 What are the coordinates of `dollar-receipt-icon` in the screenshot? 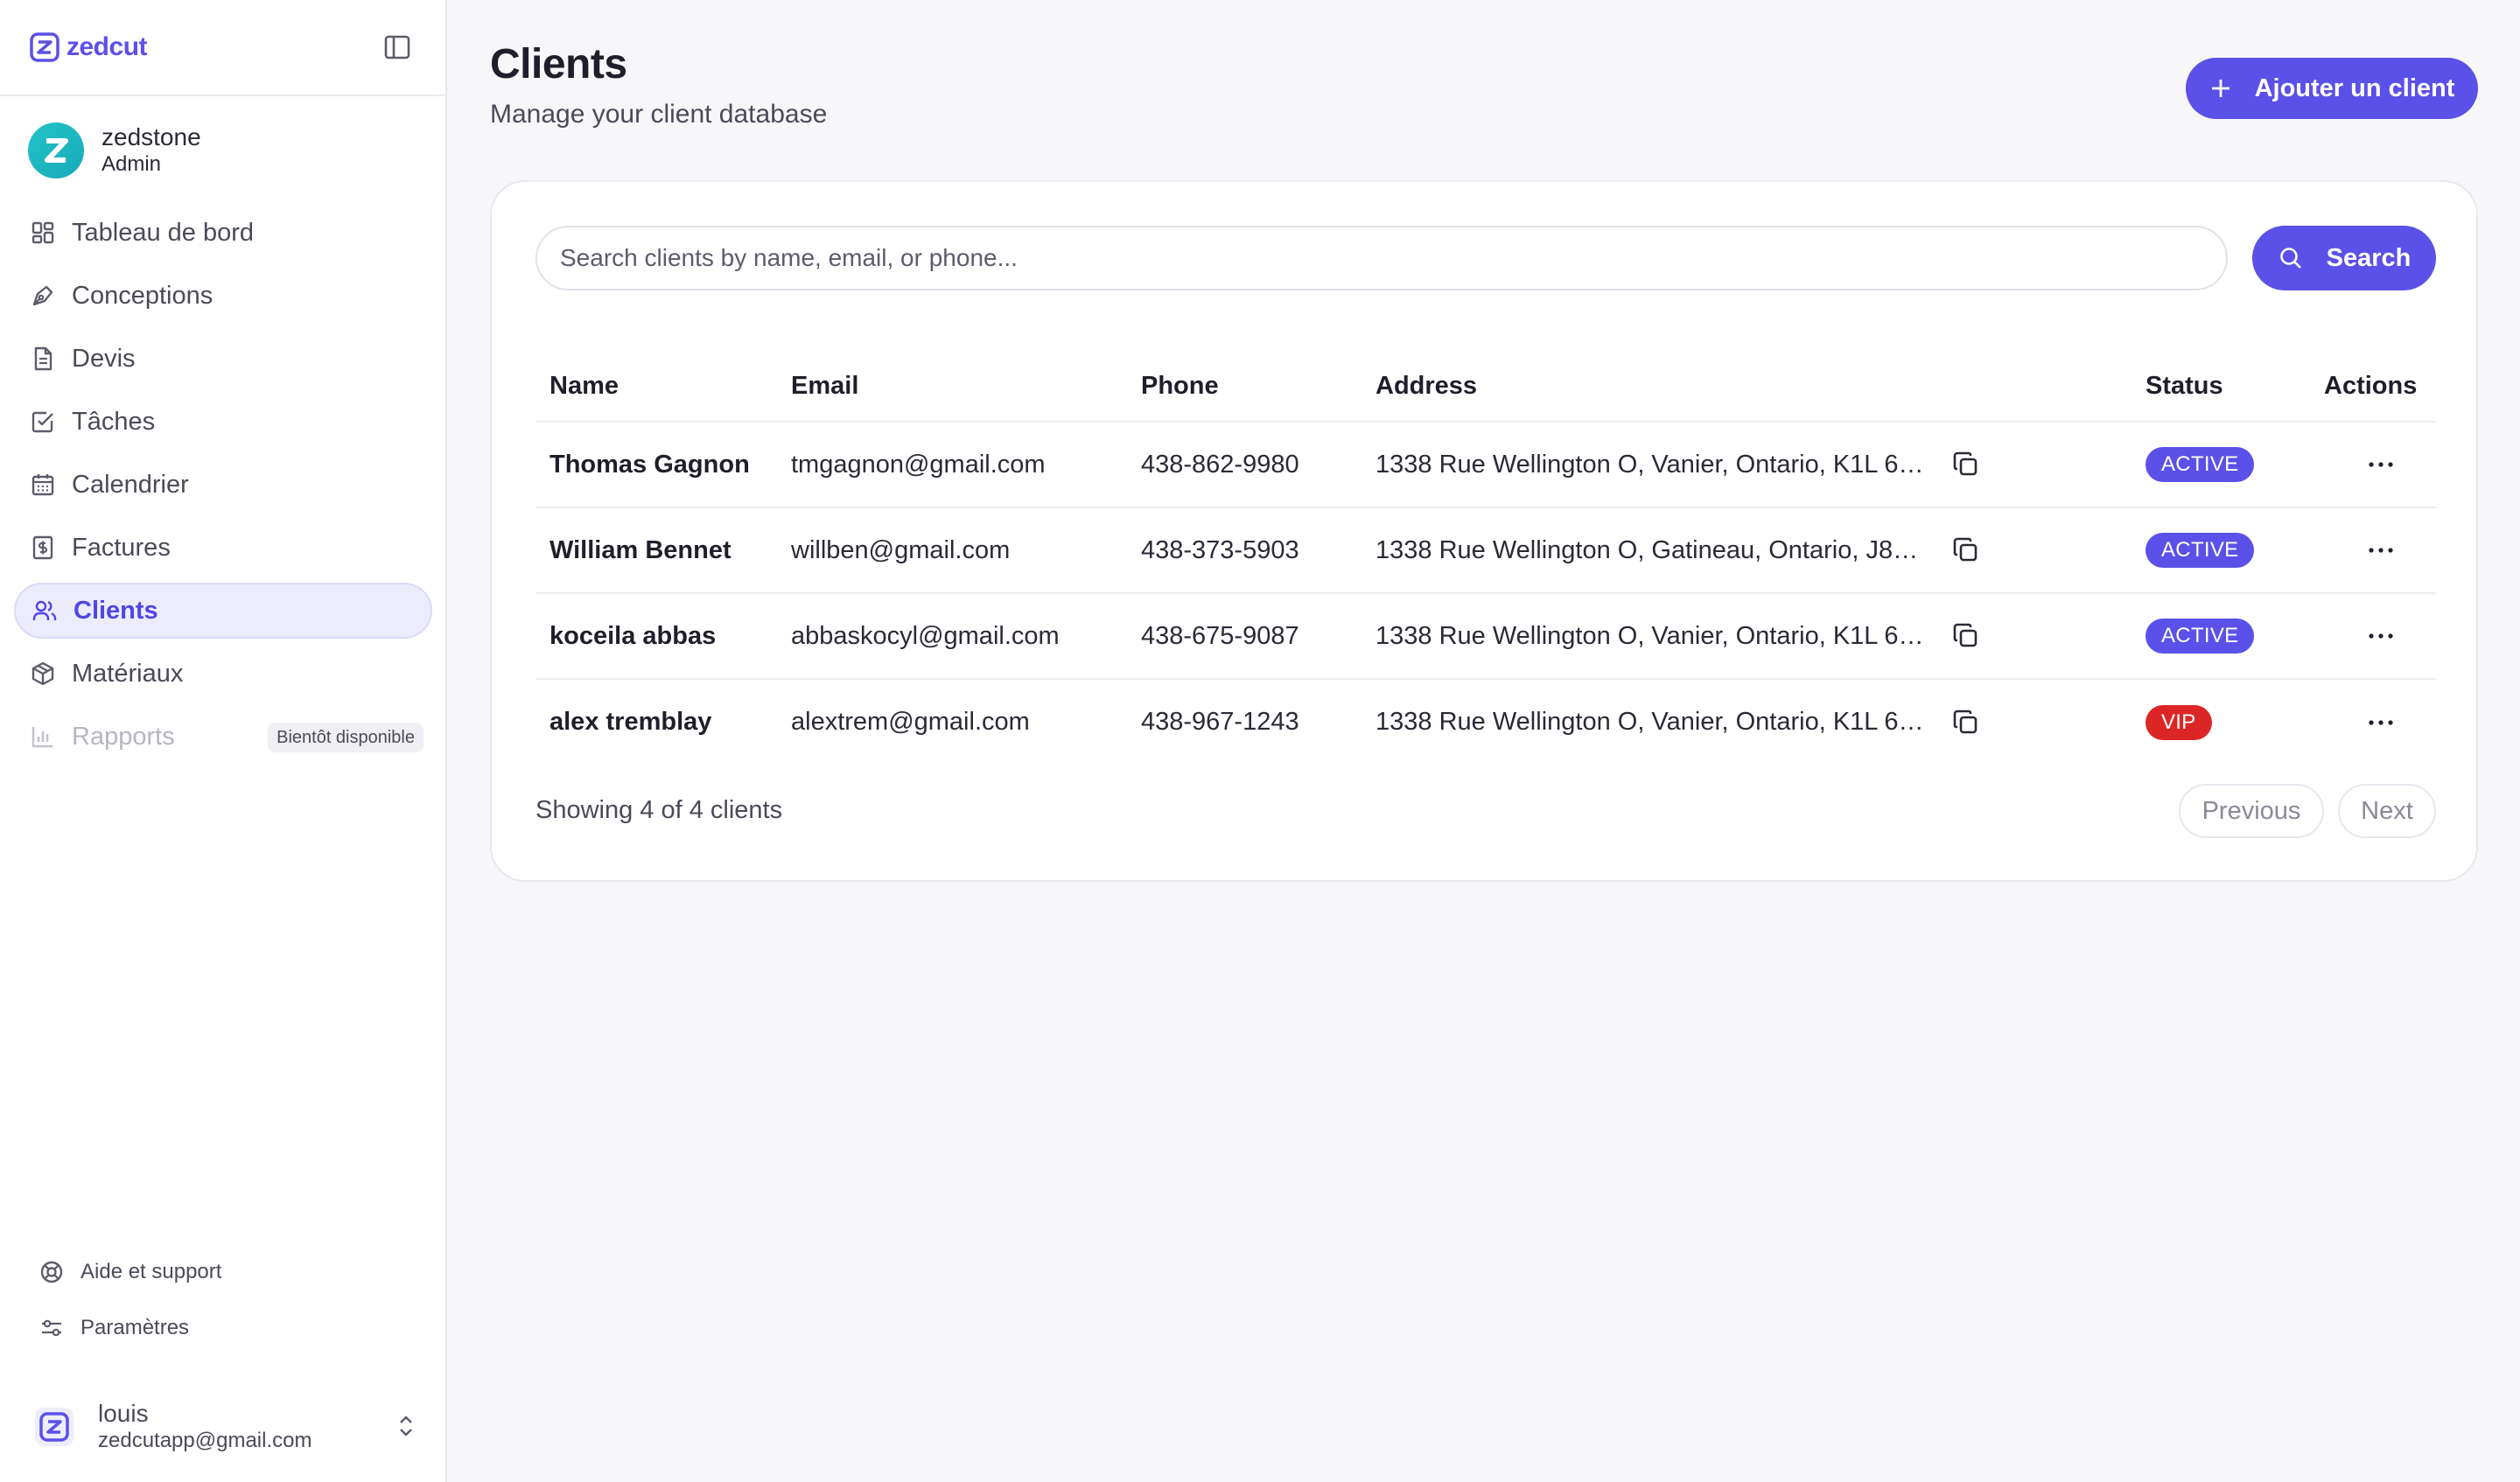 It's located at (42, 547).